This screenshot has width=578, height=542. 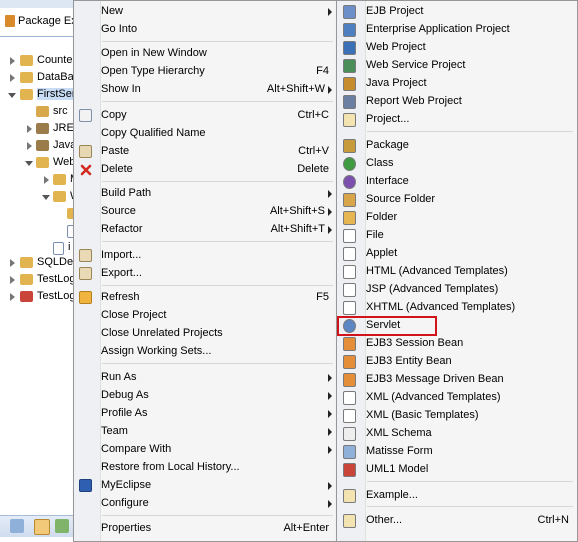 What do you see at coordinates (205, 396) in the screenshot?
I see `menu-item-debug-as: Debug As` at bounding box center [205, 396].